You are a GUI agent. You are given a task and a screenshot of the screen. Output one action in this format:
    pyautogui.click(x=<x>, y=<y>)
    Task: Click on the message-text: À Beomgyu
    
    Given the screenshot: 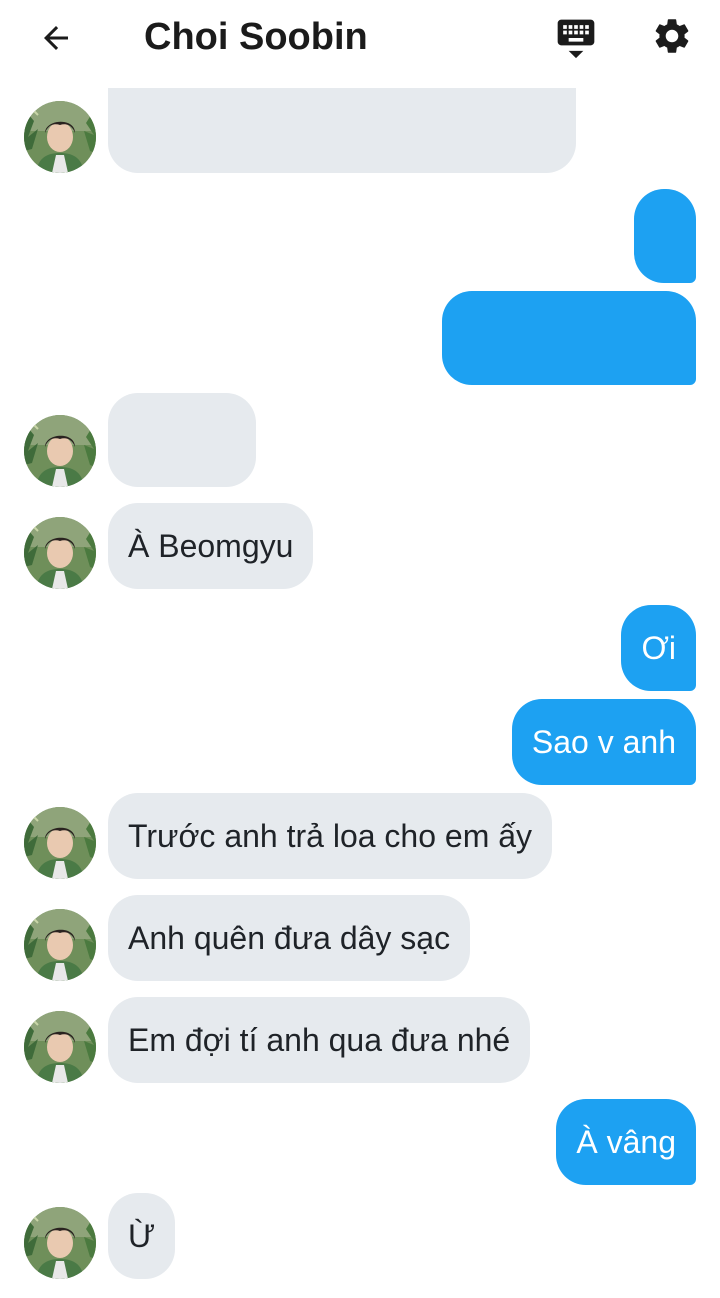 What is the action you would take?
    pyautogui.click(x=211, y=546)
    